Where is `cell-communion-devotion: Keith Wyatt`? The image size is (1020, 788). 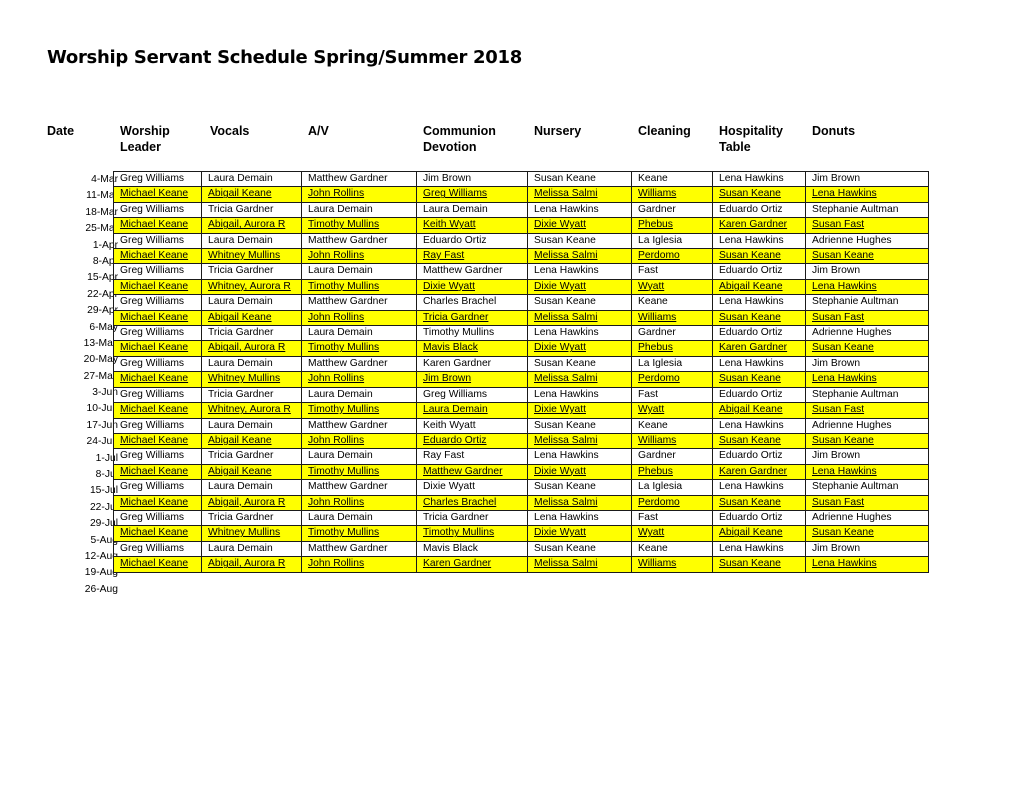
cell-communion-devotion: Keith Wyatt is located at coordinates (472, 225).